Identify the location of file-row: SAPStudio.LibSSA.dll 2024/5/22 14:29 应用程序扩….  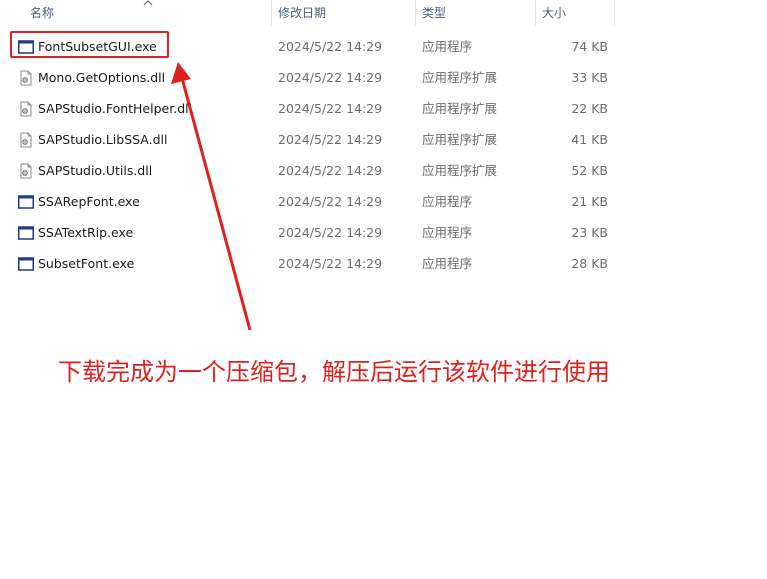
(315, 139).